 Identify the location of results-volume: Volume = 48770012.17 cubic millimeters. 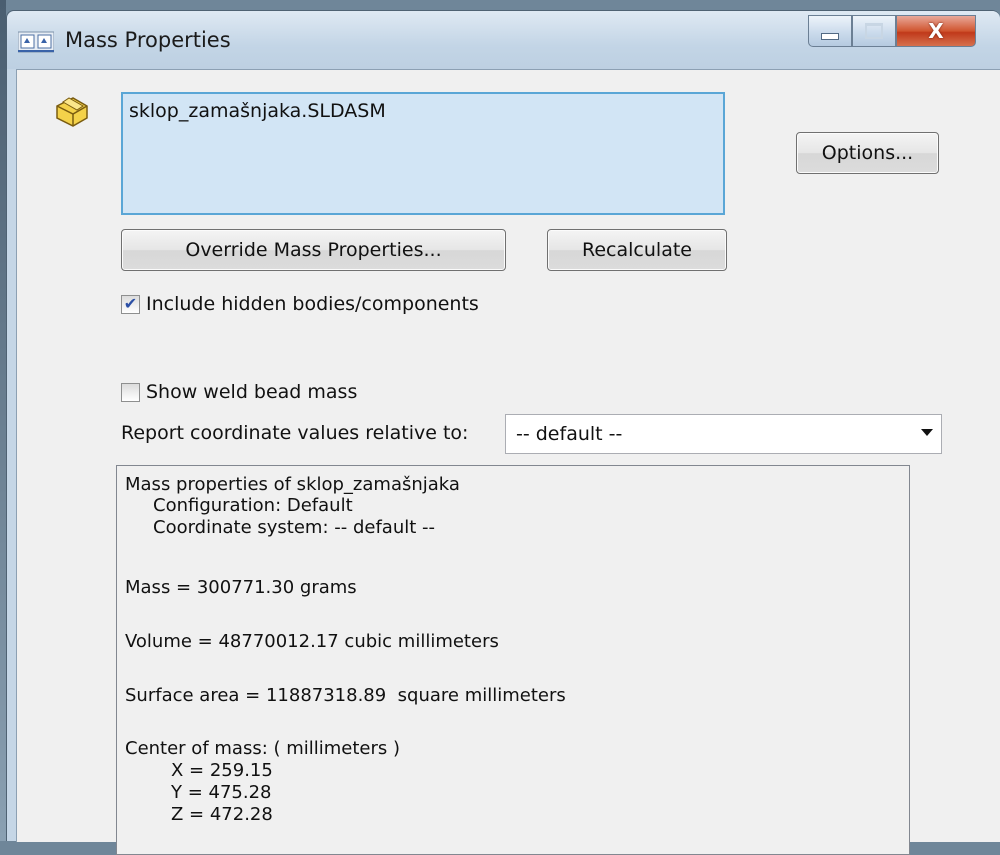
(312, 641).